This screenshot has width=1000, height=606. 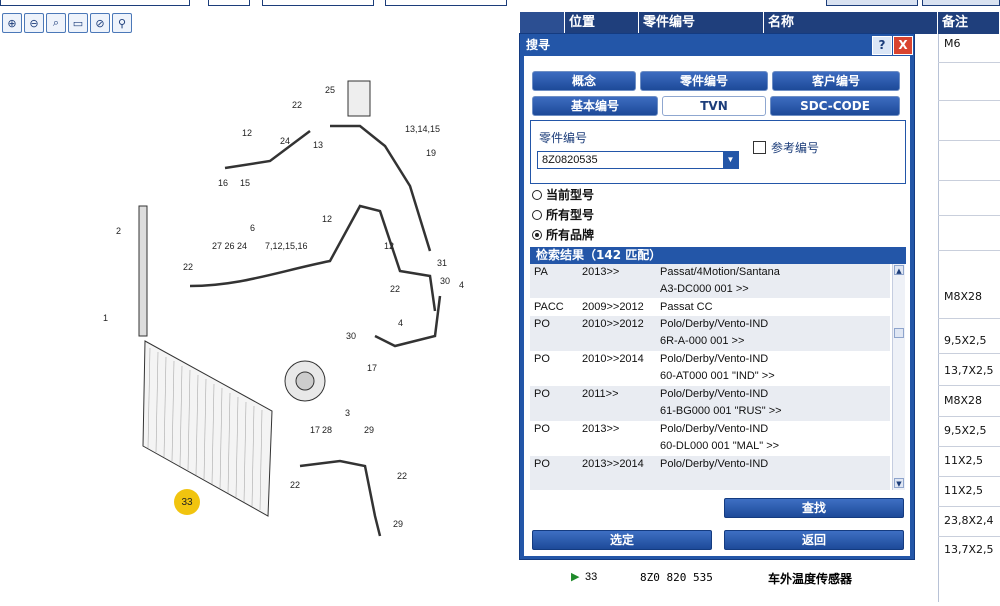 What do you see at coordinates (701, 23) in the screenshot?
I see `col-header-part-no: 零件编号` at bounding box center [701, 23].